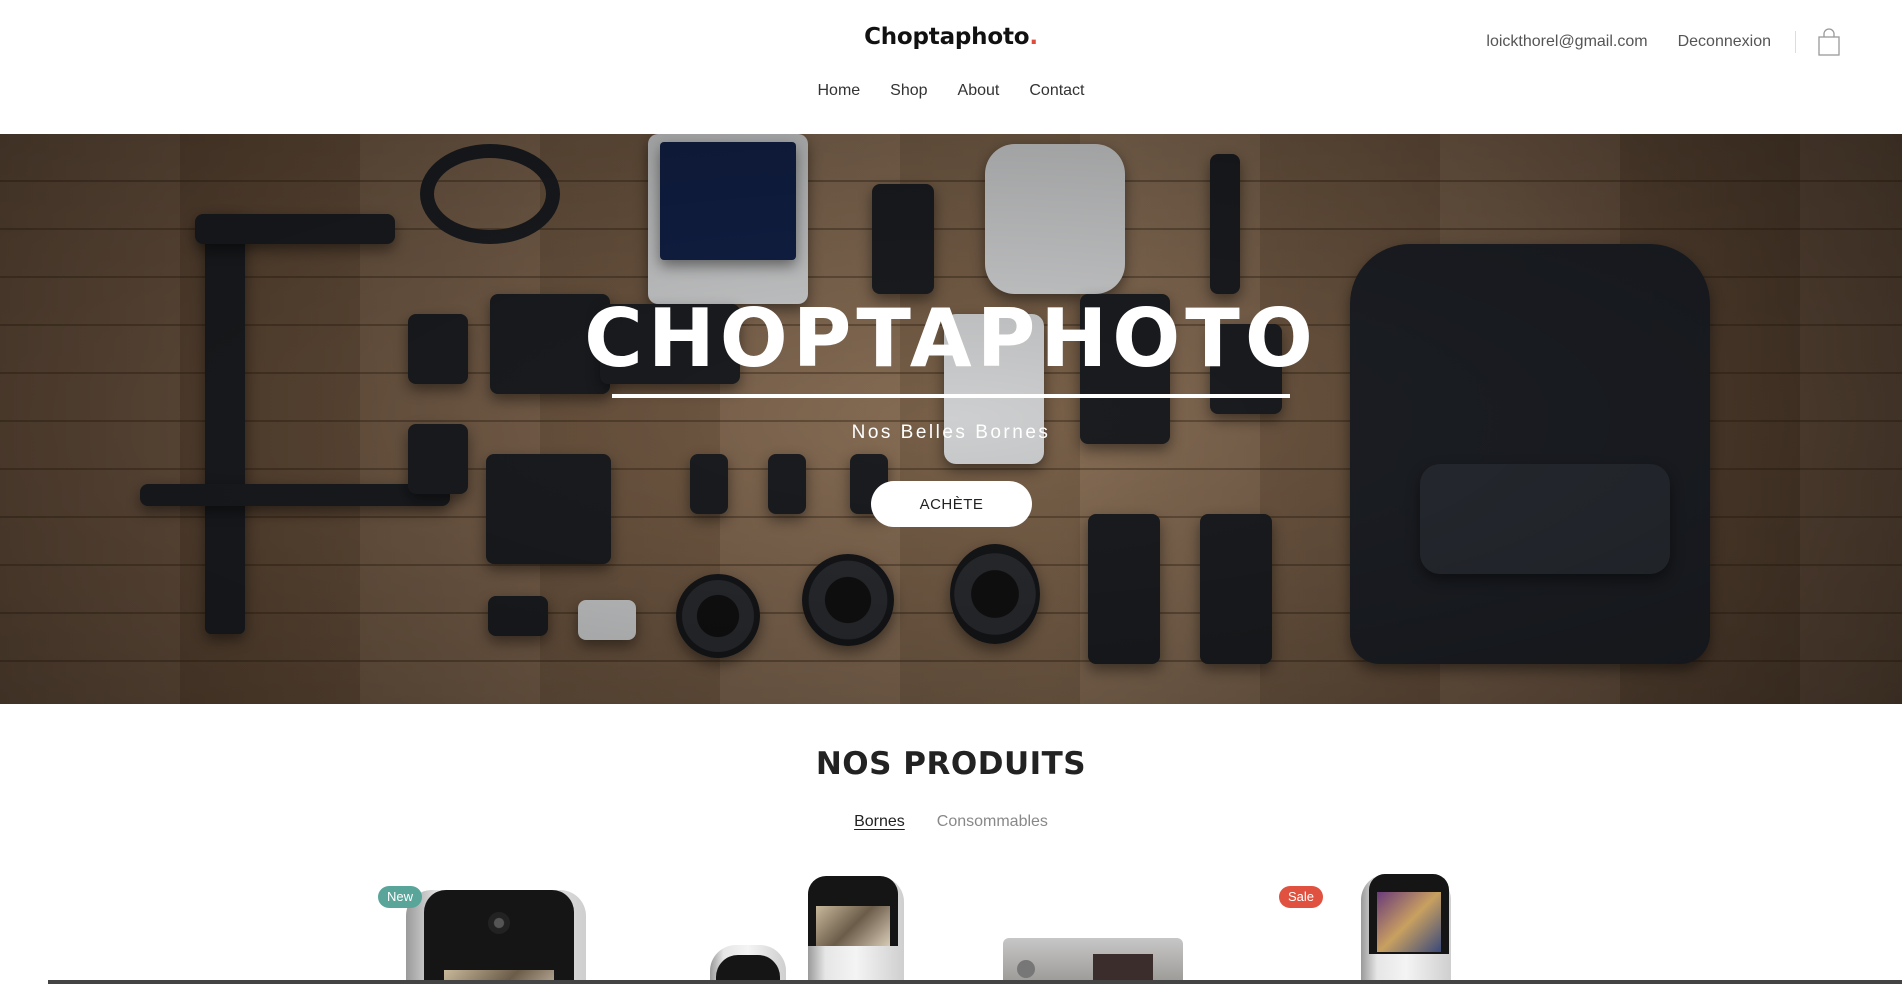 The height and width of the screenshot is (984, 1902). I want to click on products-section-title: NOS PRODUITS, so click(951, 764).